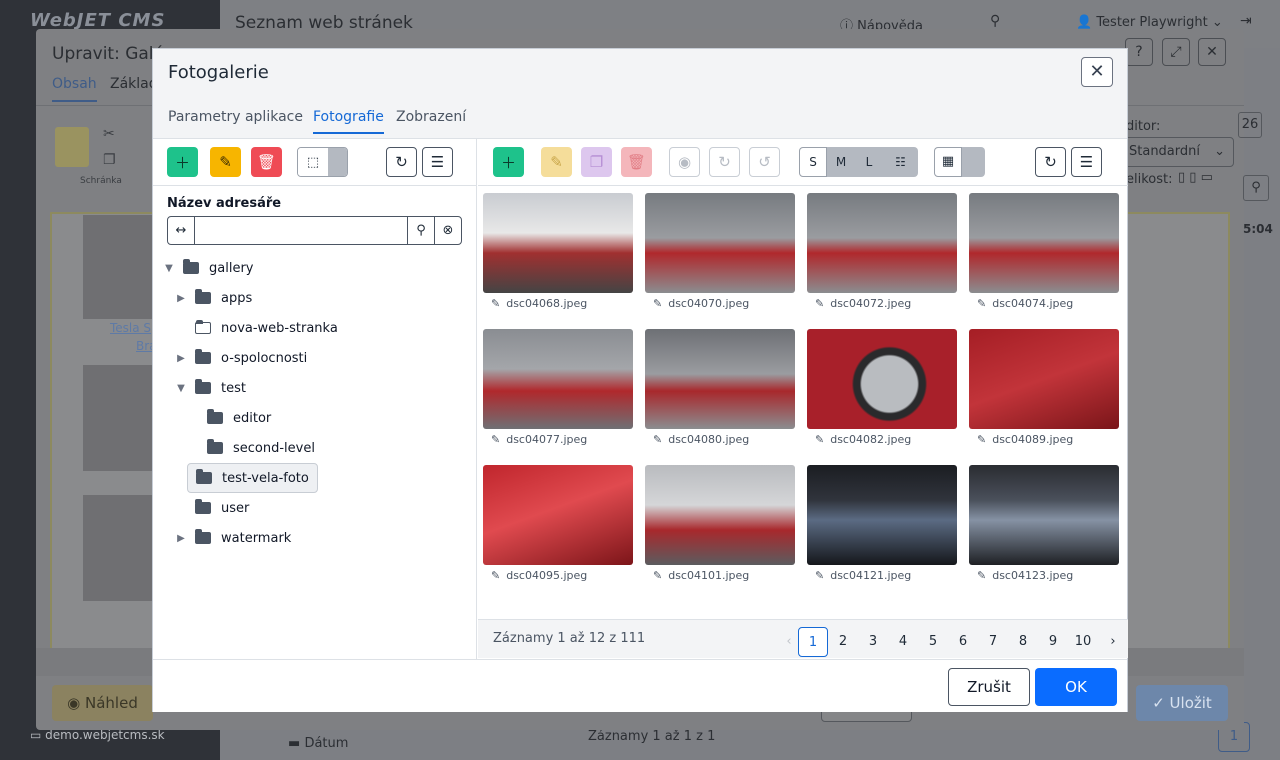 The width and height of the screenshot is (1280, 760). I want to click on tab-content: Obsah, so click(74, 89).